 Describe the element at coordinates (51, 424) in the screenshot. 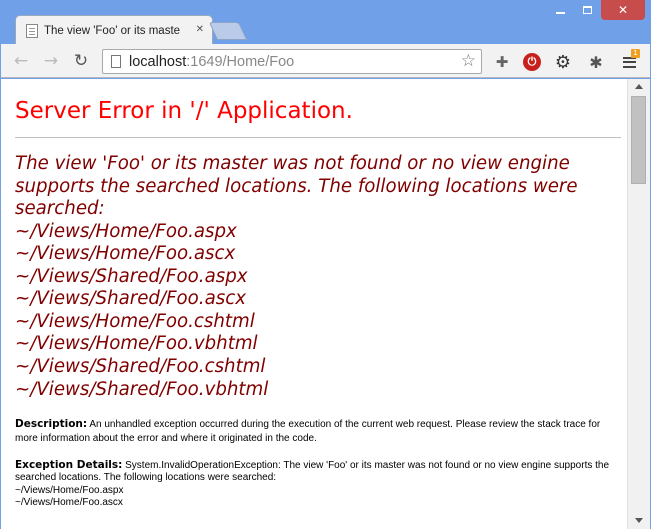

I see `description-label: Description:` at that location.